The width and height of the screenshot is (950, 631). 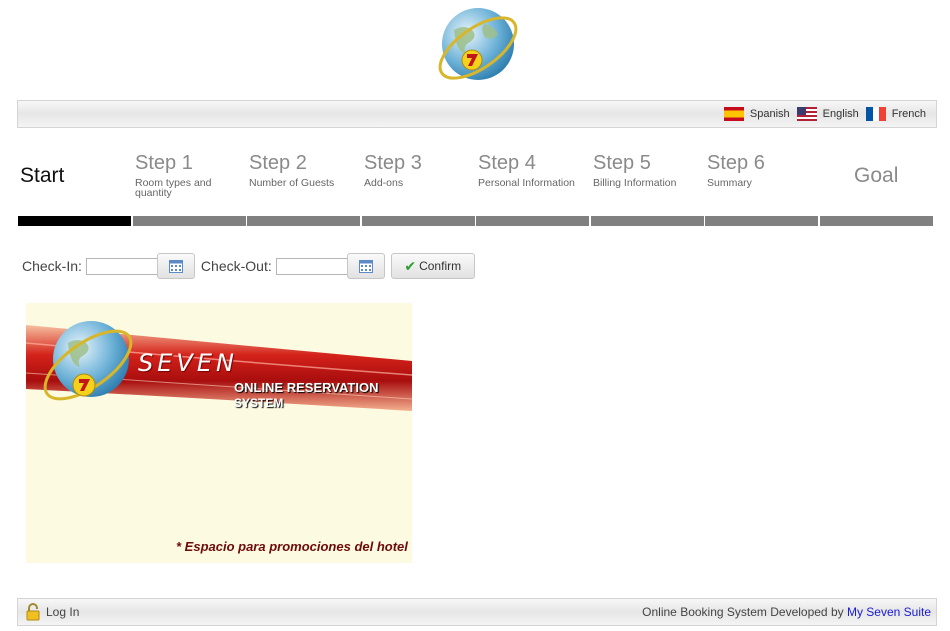 What do you see at coordinates (292, 546) in the screenshot?
I see `promo-note: * Espacio para promociones del hotel` at bounding box center [292, 546].